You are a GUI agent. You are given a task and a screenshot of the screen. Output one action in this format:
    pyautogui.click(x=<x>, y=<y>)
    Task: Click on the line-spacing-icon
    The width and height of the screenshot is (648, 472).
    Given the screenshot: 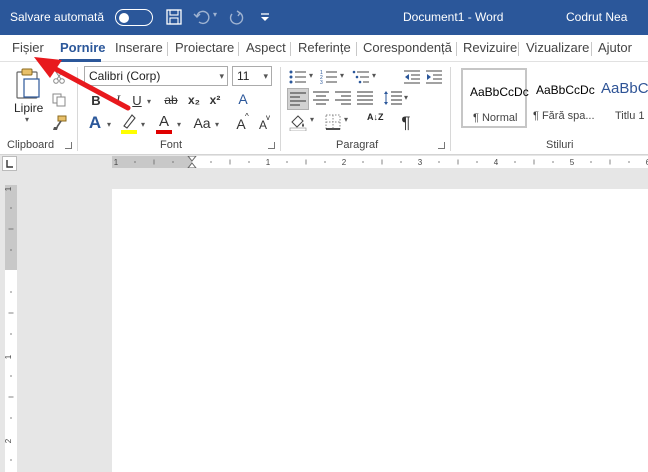 What is the action you would take?
    pyautogui.click(x=393, y=98)
    